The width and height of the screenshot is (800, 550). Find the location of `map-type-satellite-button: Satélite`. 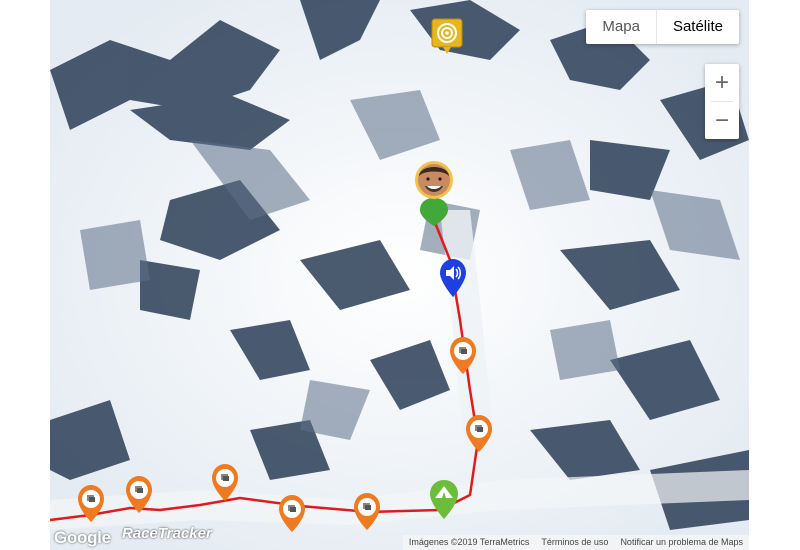

map-type-satellite-button: Satélite is located at coordinates (697, 27).